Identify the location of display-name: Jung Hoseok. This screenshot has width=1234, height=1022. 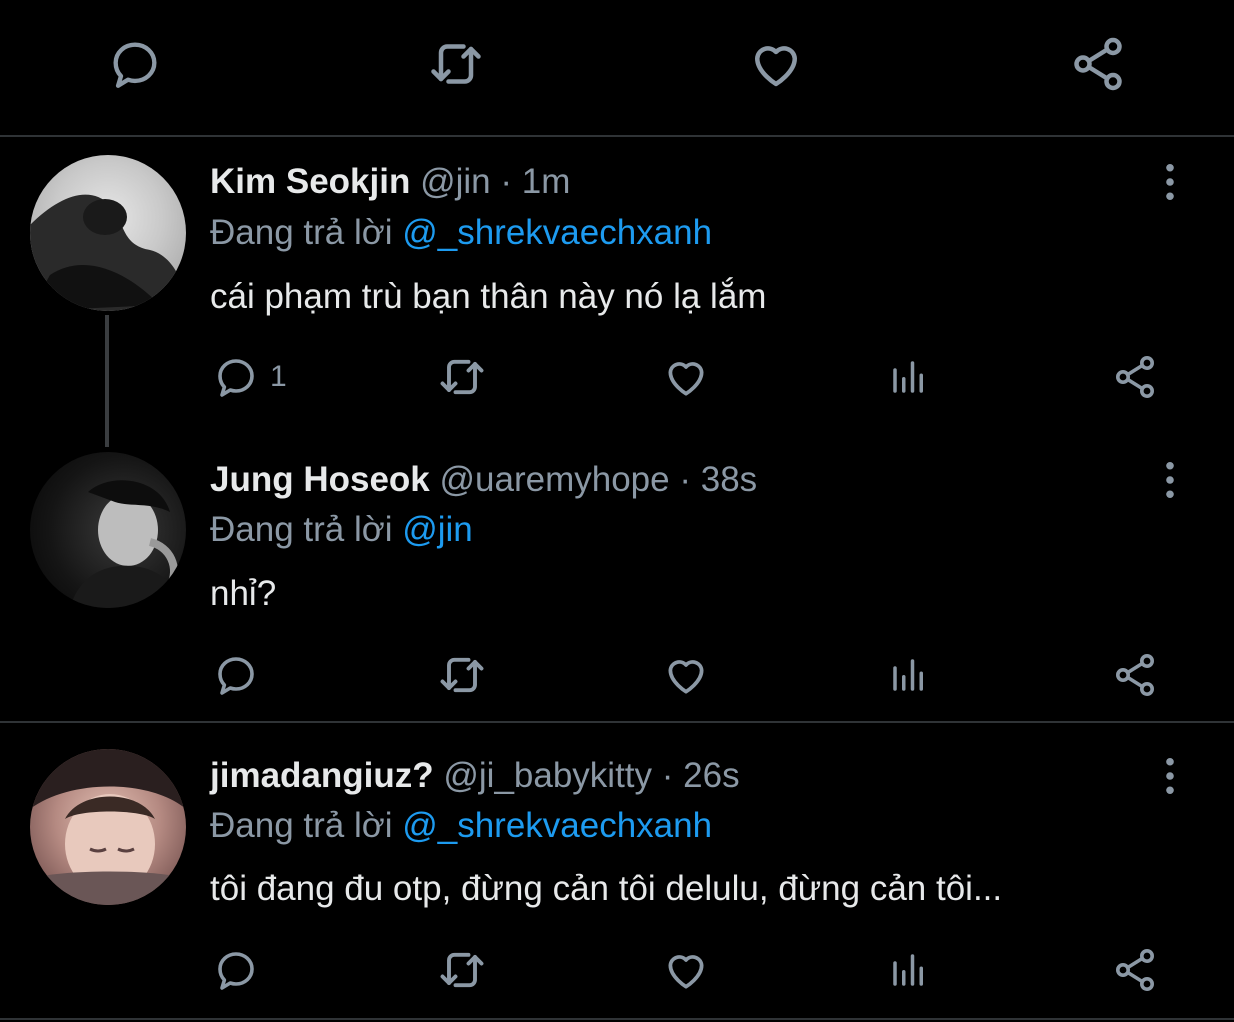
(320, 479).